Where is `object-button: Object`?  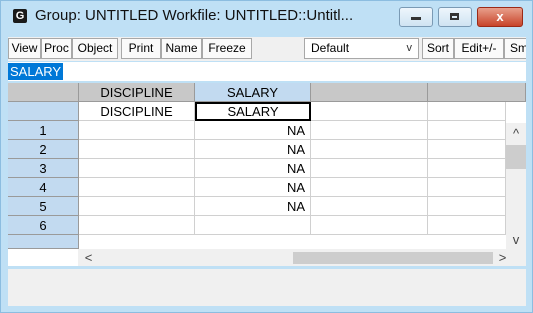
object-button: Object is located at coordinates (95, 48).